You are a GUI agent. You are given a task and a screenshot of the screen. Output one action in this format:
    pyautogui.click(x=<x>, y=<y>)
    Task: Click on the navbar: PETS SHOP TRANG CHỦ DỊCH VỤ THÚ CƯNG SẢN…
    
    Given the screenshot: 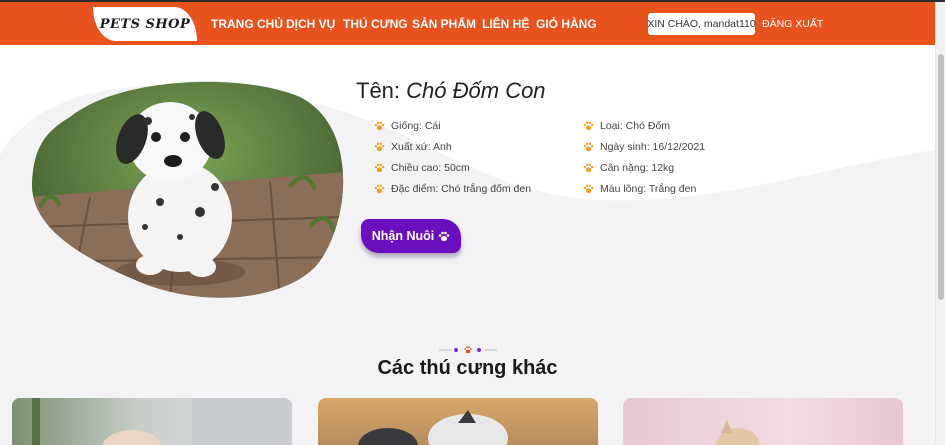 What is the action you would take?
    pyautogui.click(x=467, y=23)
    